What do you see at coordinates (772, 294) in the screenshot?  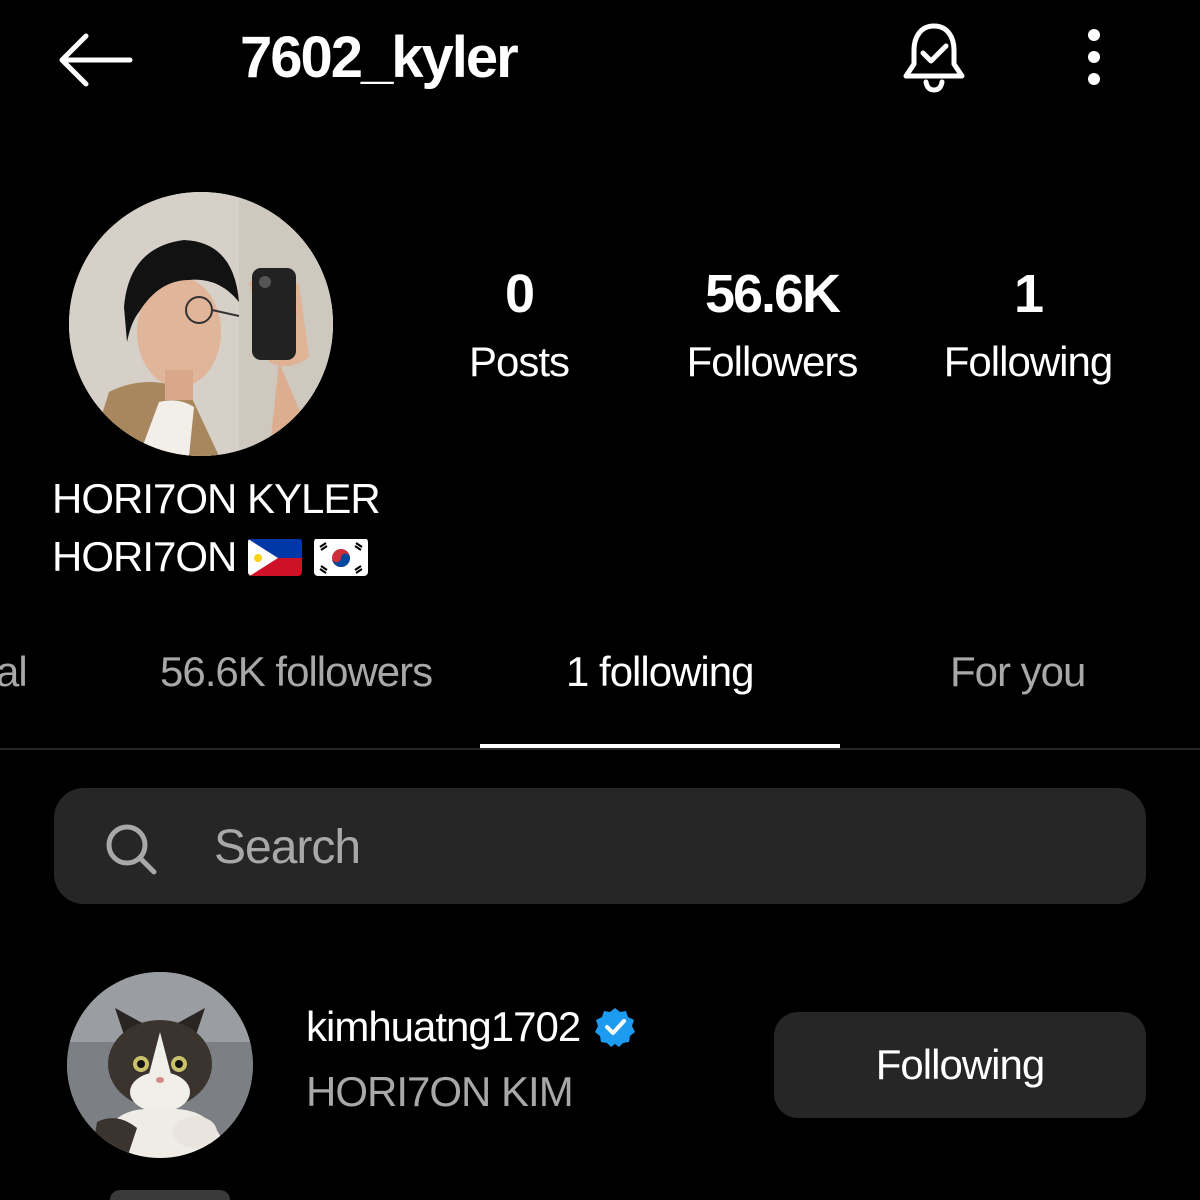 I see `followers-count: 56.6K` at bounding box center [772, 294].